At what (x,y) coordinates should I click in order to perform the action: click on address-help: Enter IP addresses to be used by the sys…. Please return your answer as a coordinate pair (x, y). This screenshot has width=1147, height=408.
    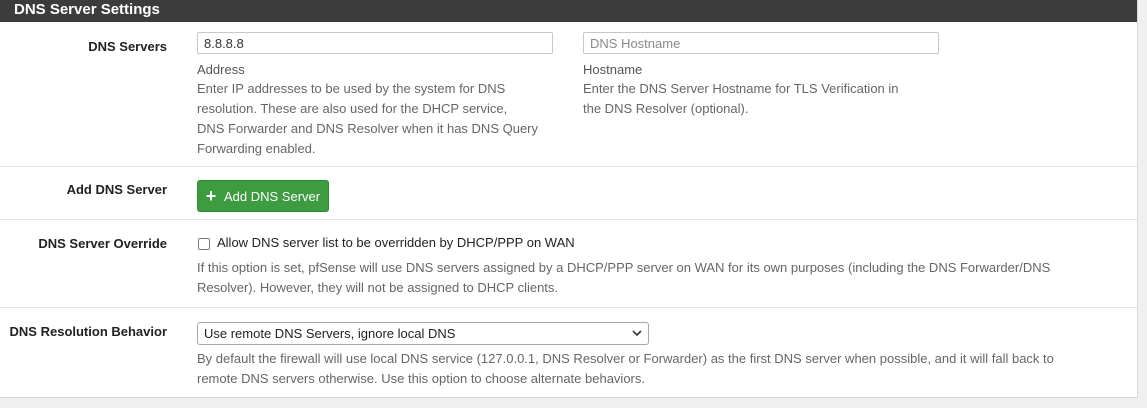
    Looking at the image, I should click on (382, 119).